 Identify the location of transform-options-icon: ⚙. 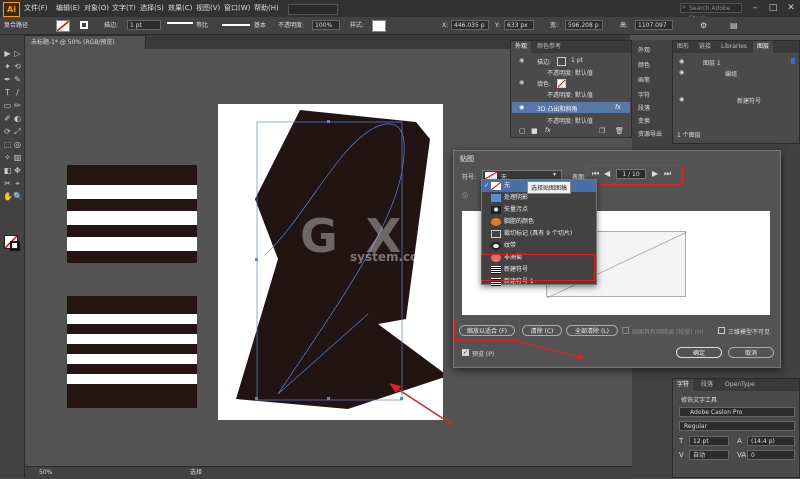
(703, 25).